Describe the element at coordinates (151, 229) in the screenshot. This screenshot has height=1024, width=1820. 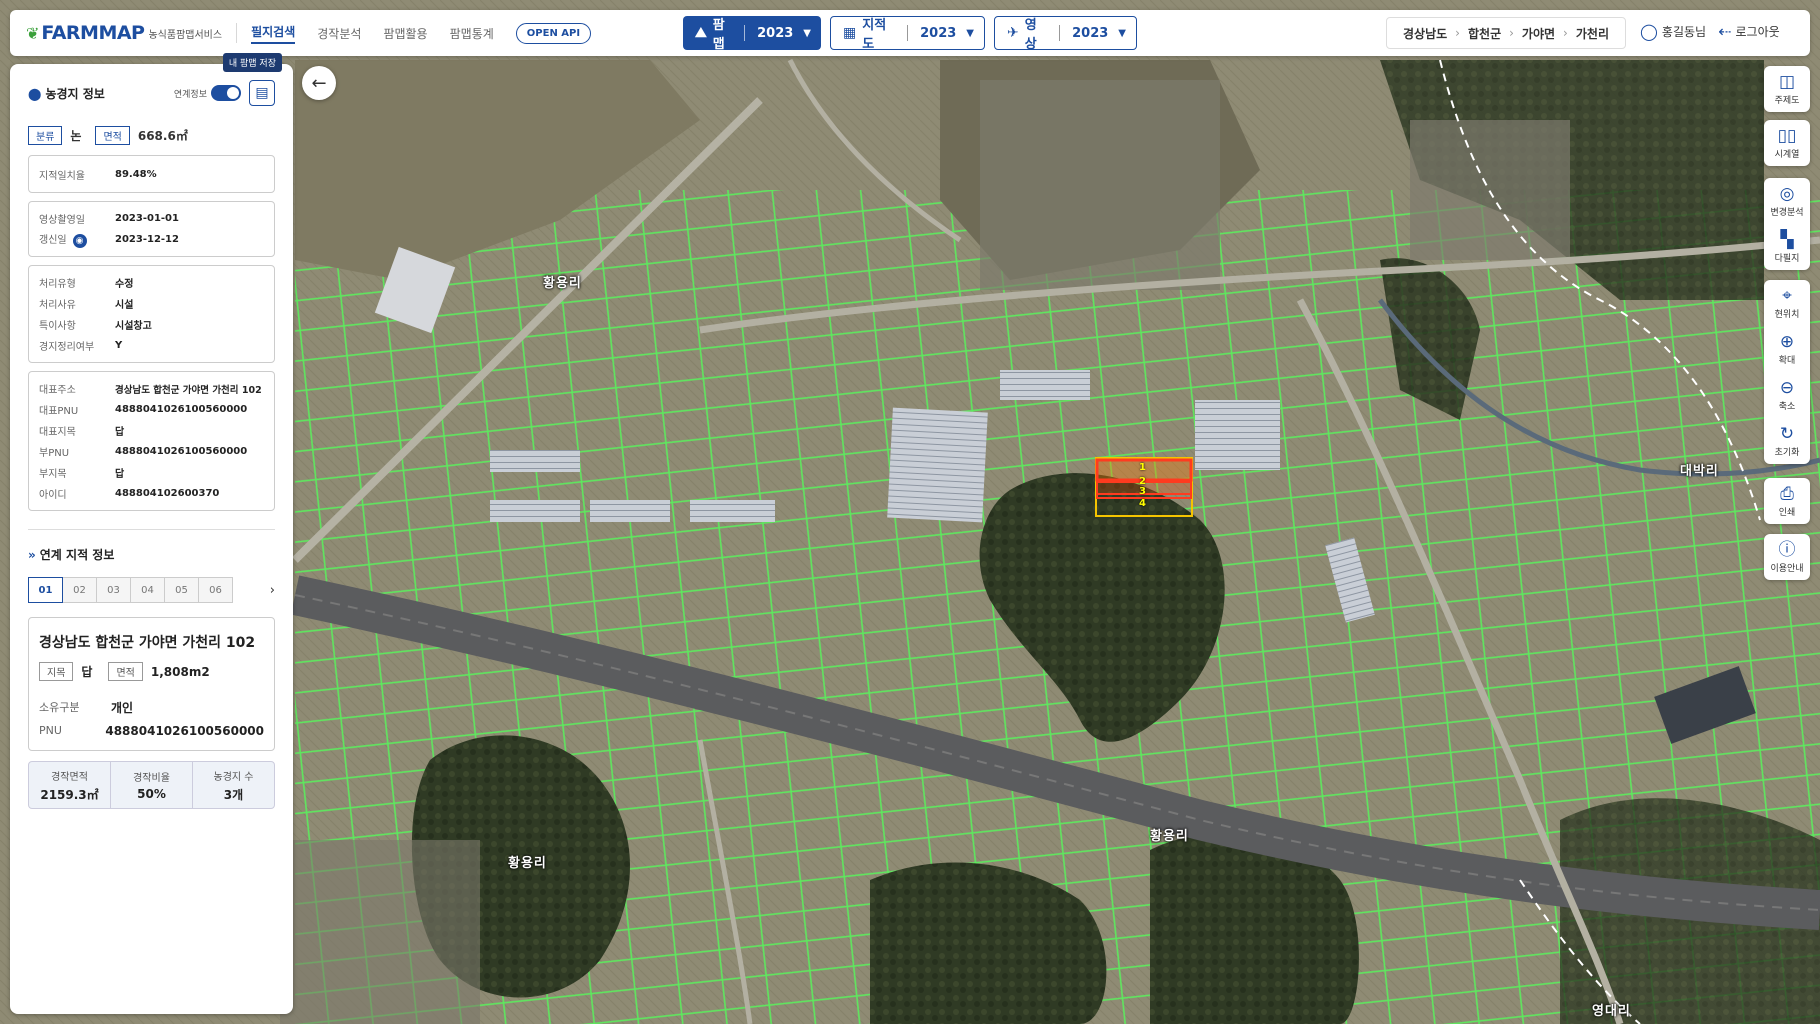
I see `dates-box: 영상촬영일 2023-01-01 갱신일 ◉ 2023-12-12` at that location.